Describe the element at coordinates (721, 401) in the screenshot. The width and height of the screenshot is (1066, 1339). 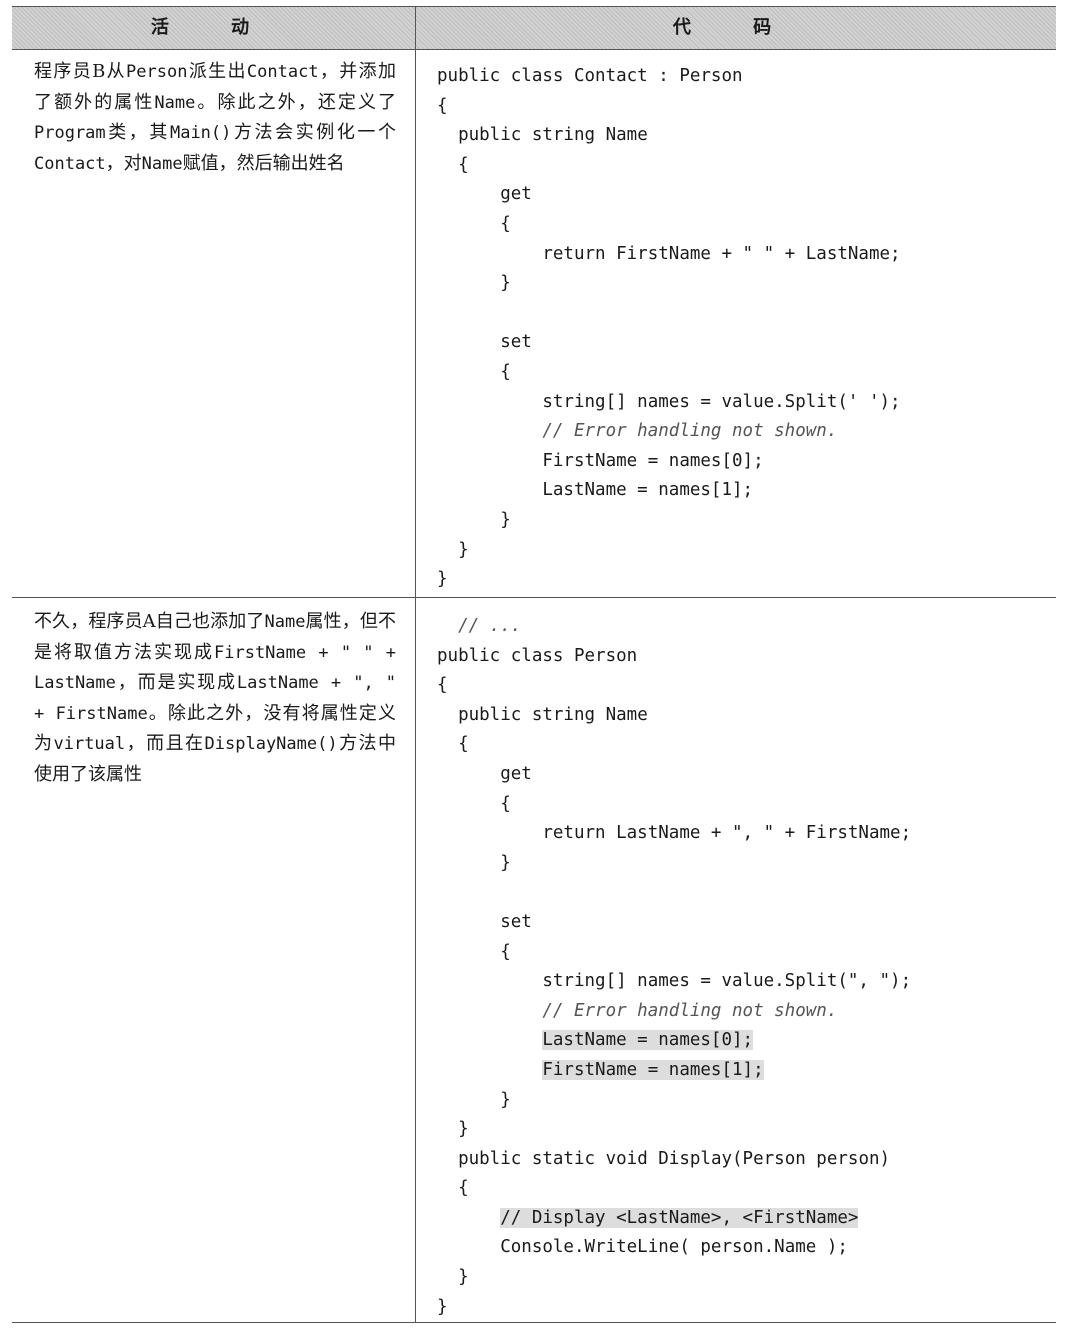
I see `code-text: string[] names = value.Split(' ');` at that location.